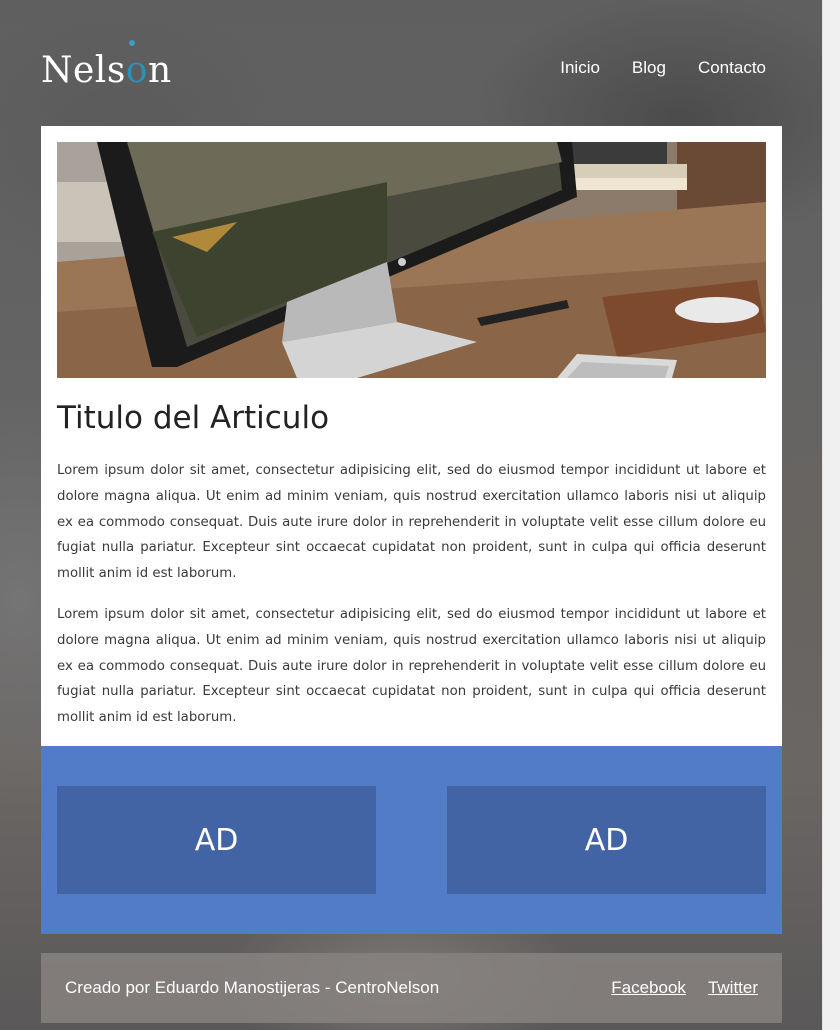 This screenshot has width=840, height=1030. I want to click on logo-text-prefix: Nels, so click(83, 70).